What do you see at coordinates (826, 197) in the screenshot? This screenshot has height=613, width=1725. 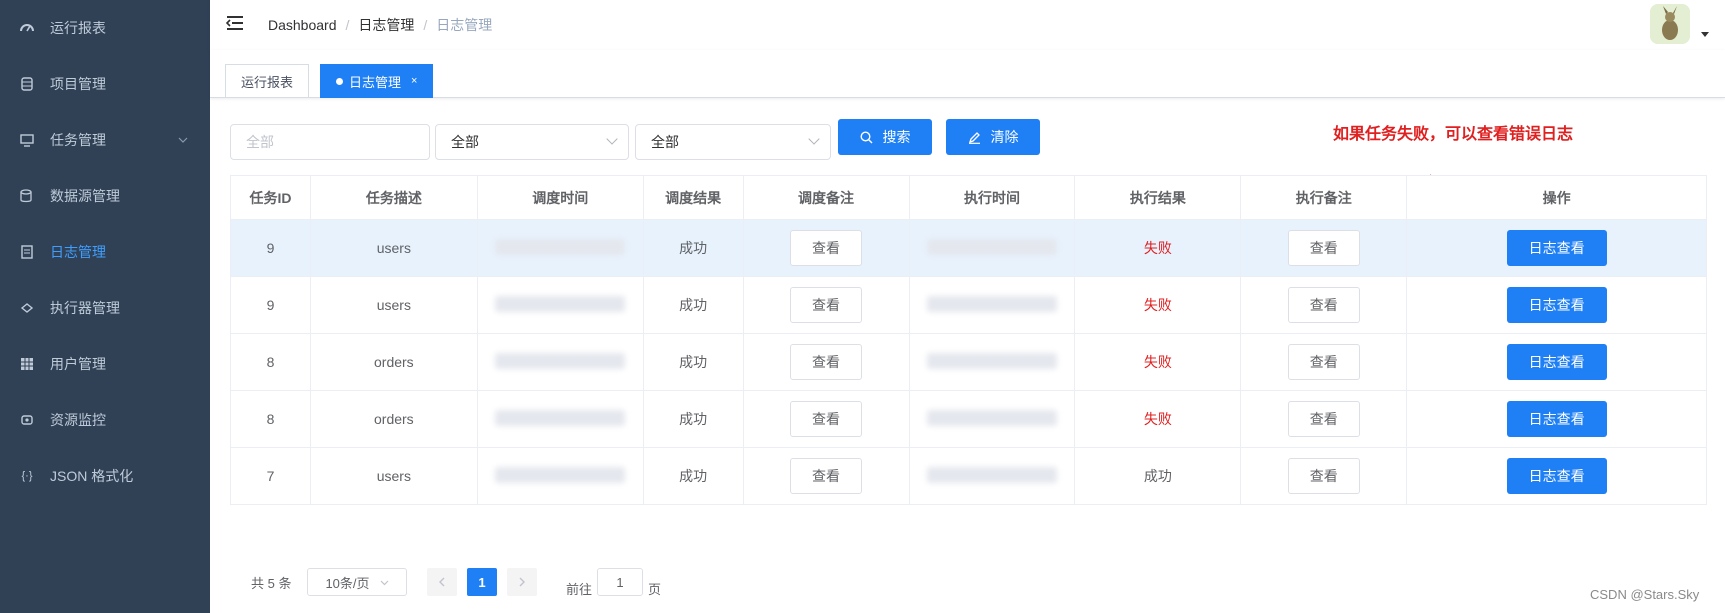 I see `column-header: 调度备注` at bounding box center [826, 197].